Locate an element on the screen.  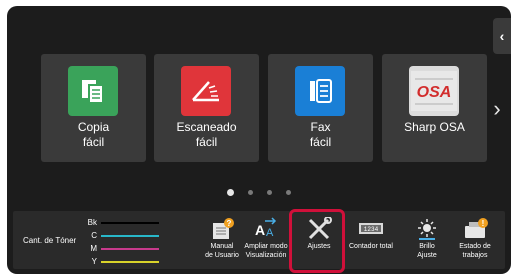
toner-row-bk: Bk is located at coordinates (123, 223).